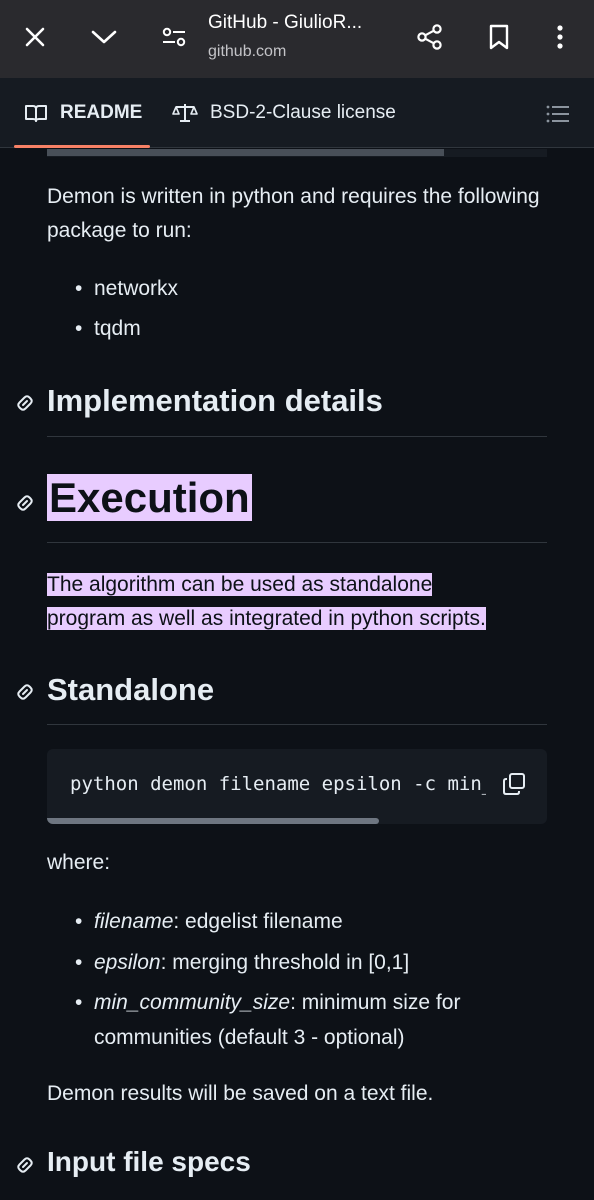  What do you see at coordinates (35, 37) in the screenshot?
I see `close-icon` at bounding box center [35, 37].